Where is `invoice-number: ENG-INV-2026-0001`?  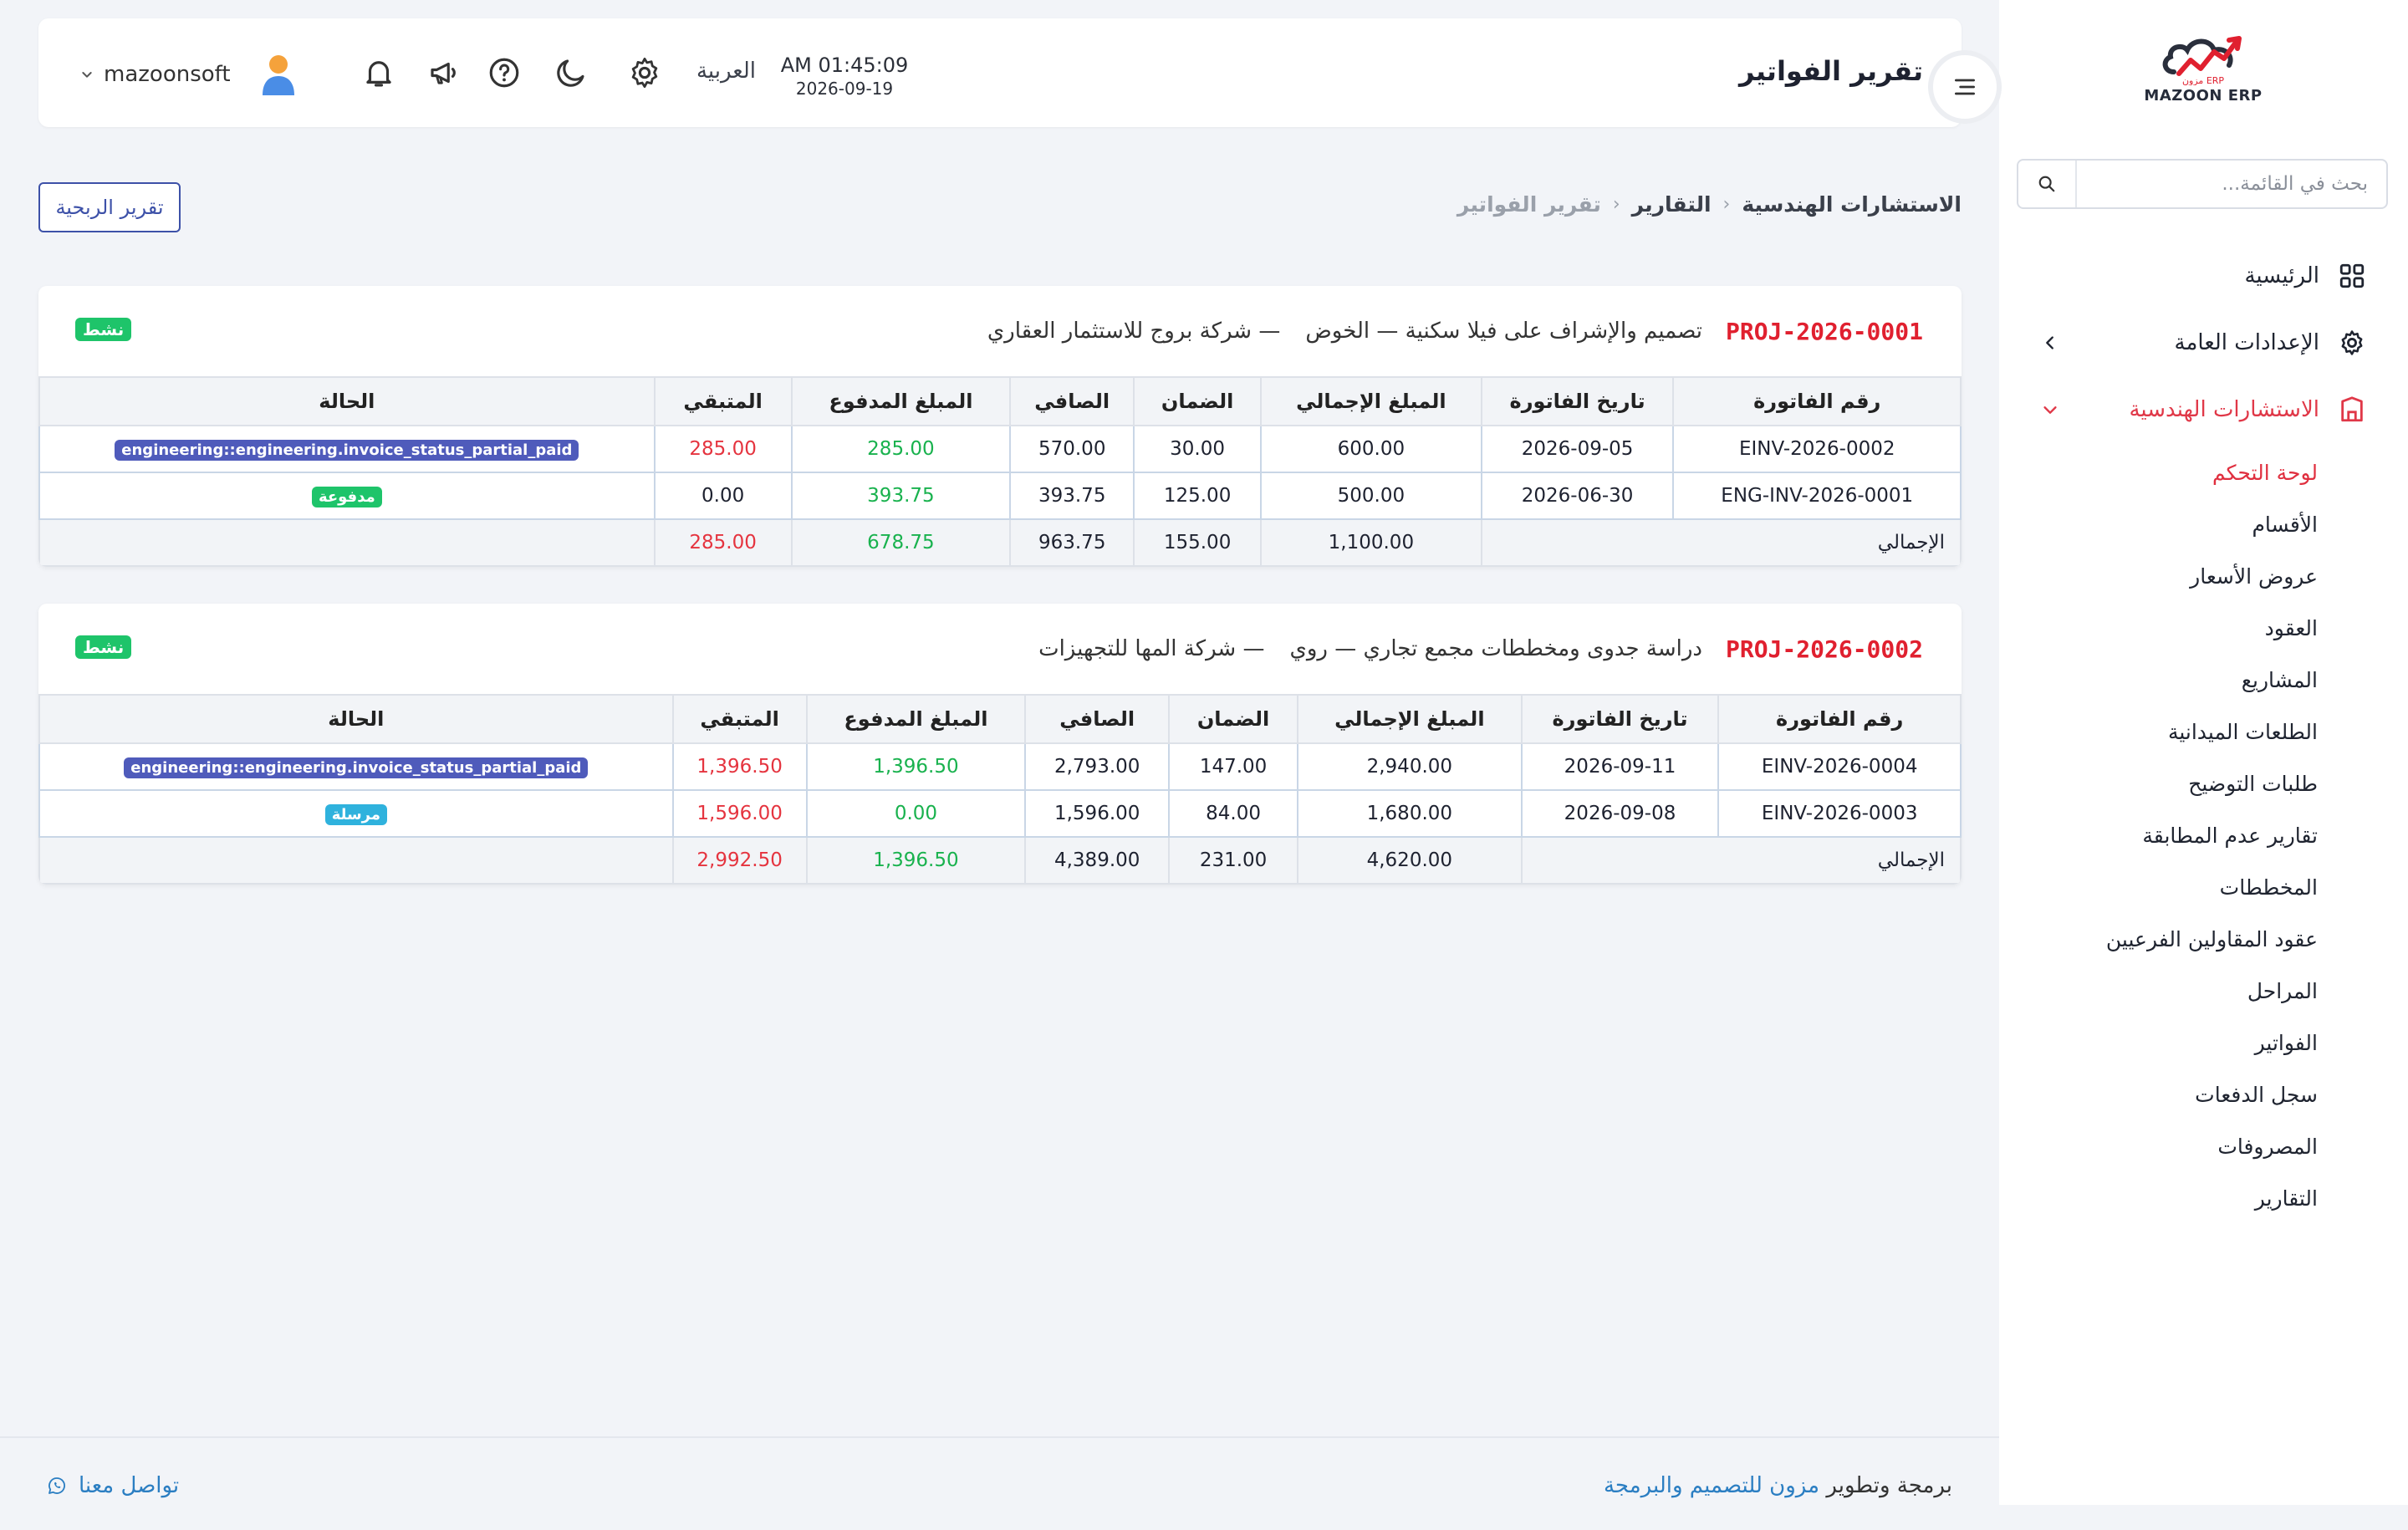
invoice-number: ENG-INV-2026-0001 is located at coordinates (1817, 496).